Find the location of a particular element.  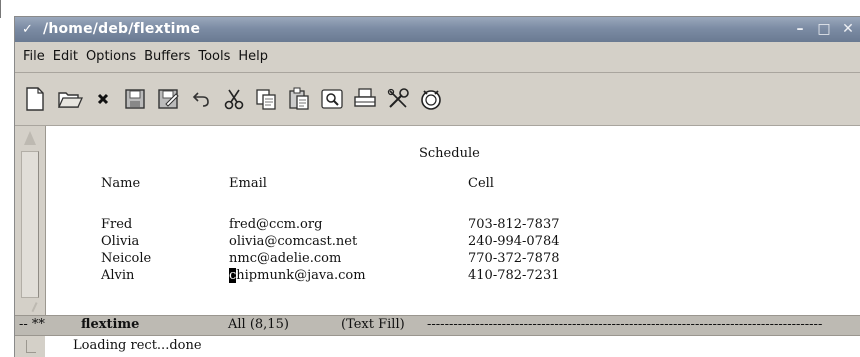

row-name: Olivia is located at coordinates (120, 241).